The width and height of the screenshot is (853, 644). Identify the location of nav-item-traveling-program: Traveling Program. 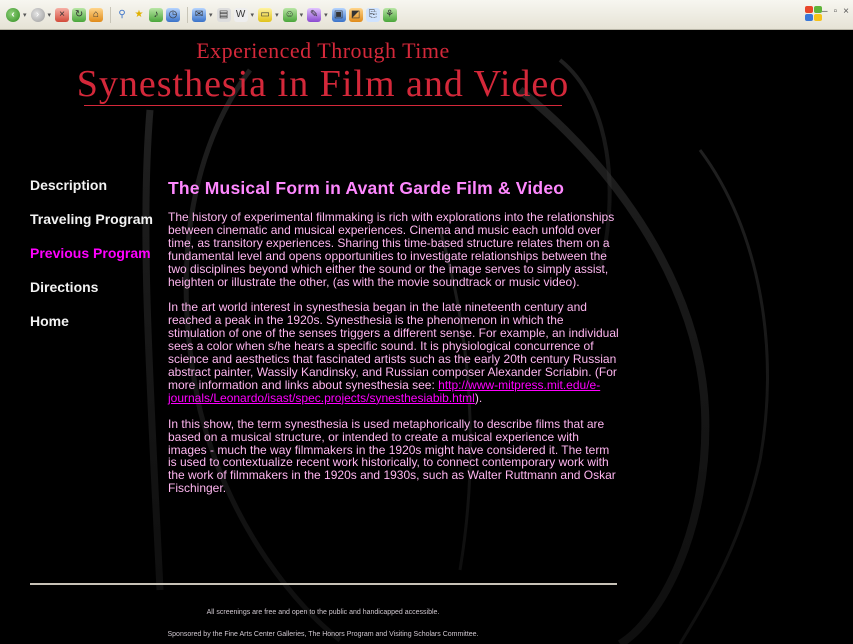
(100, 228).